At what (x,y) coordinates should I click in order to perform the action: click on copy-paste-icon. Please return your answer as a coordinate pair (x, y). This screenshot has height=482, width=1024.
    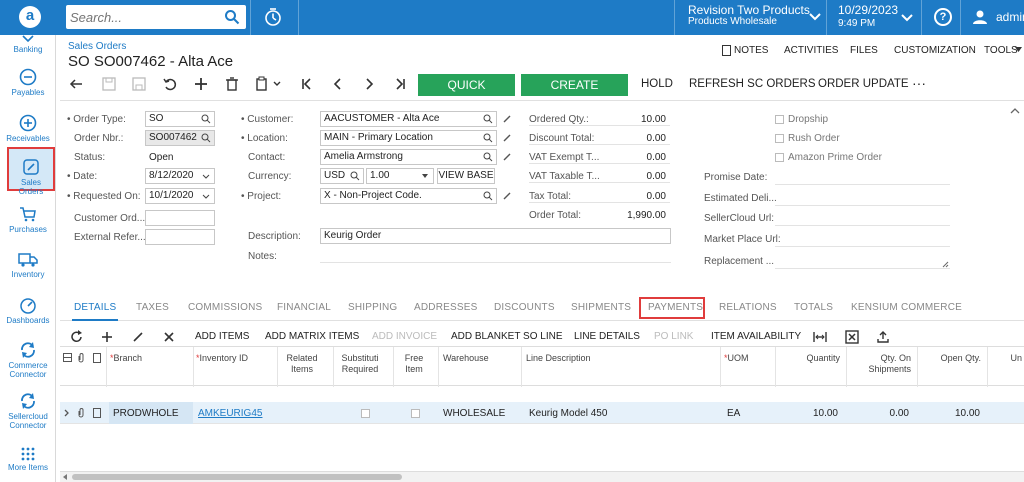
    Looking at the image, I should click on (262, 84).